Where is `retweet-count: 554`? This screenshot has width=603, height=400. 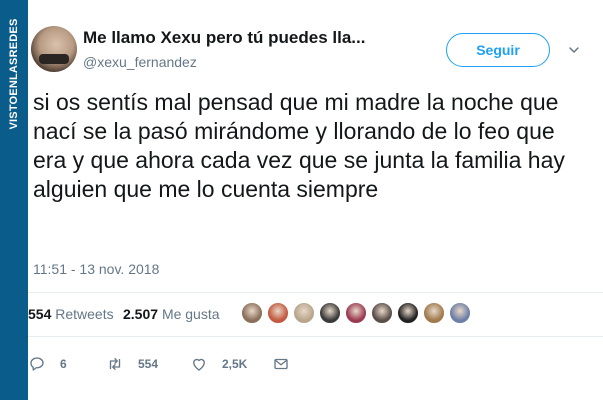
retweet-count: 554 is located at coordinates (148, 364).